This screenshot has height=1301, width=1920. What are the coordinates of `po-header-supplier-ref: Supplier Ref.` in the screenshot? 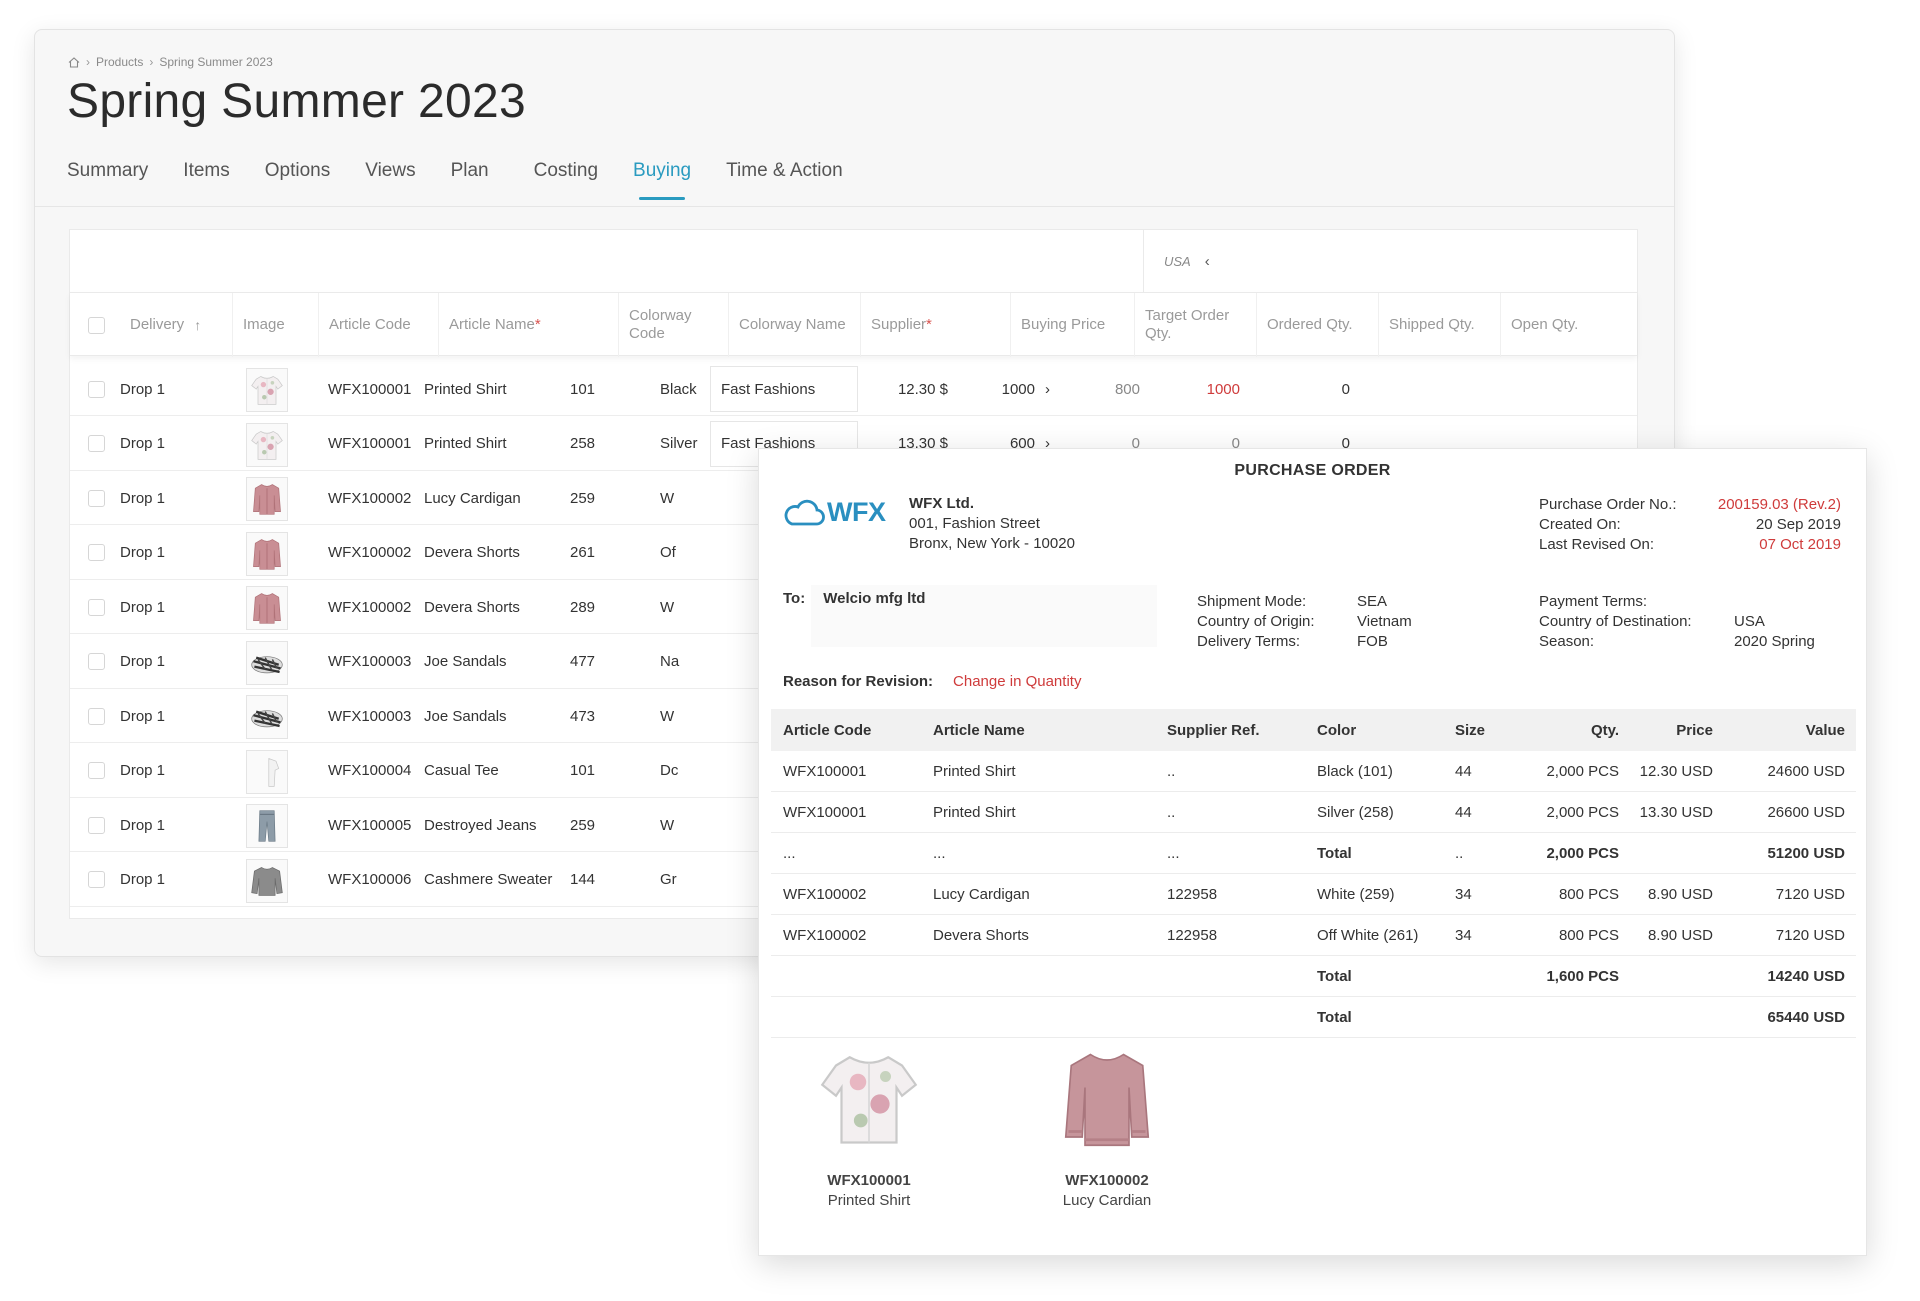 It's located at (1213, 730).